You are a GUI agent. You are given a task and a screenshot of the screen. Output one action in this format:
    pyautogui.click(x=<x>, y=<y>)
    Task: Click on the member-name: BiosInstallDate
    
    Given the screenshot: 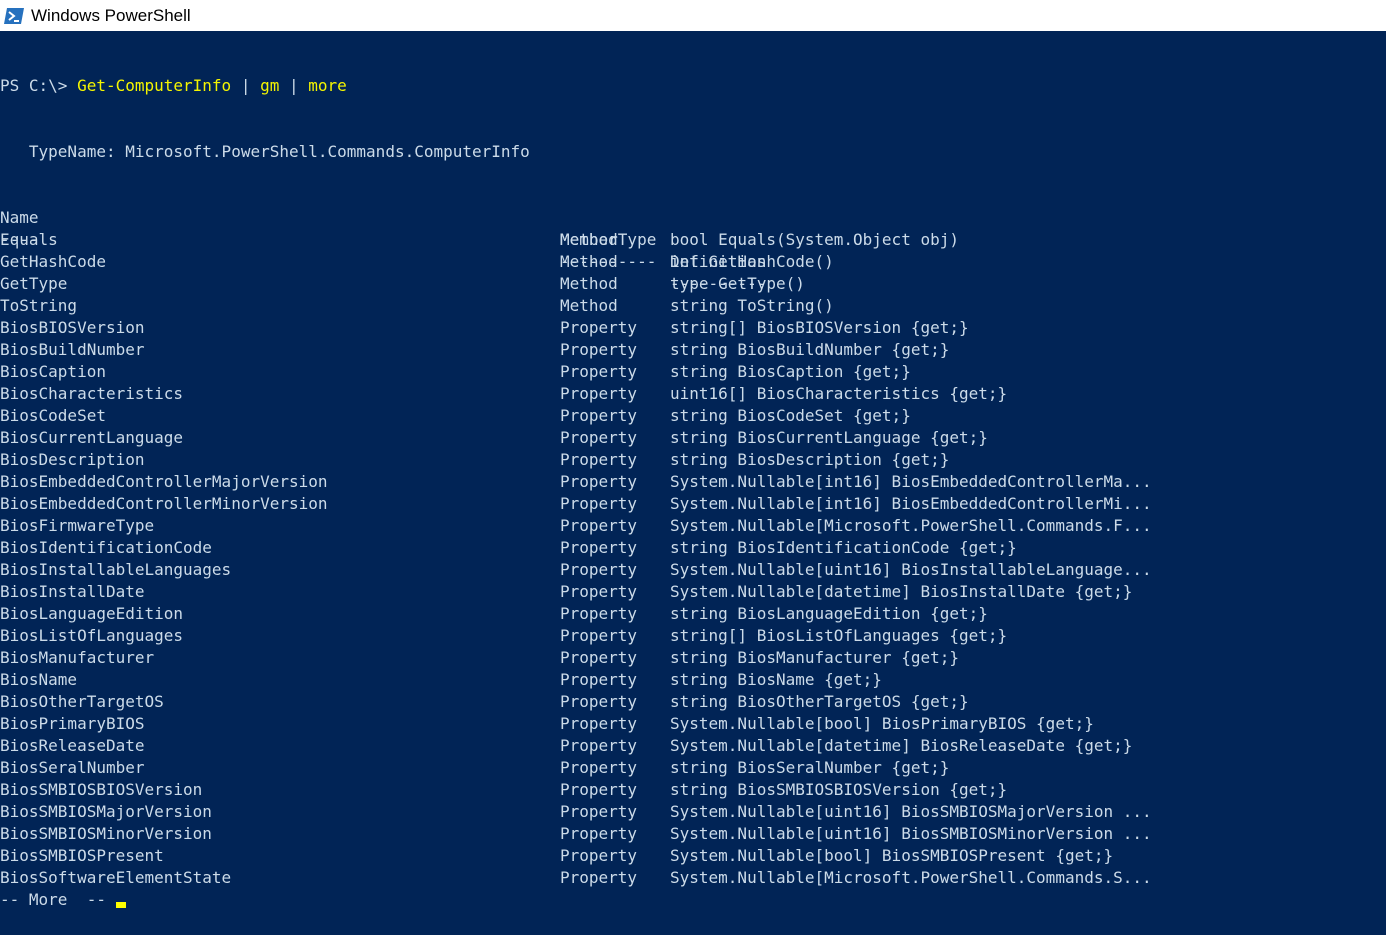 What is the action you would take?
    pyautogui.click(x=72, y=592)
    